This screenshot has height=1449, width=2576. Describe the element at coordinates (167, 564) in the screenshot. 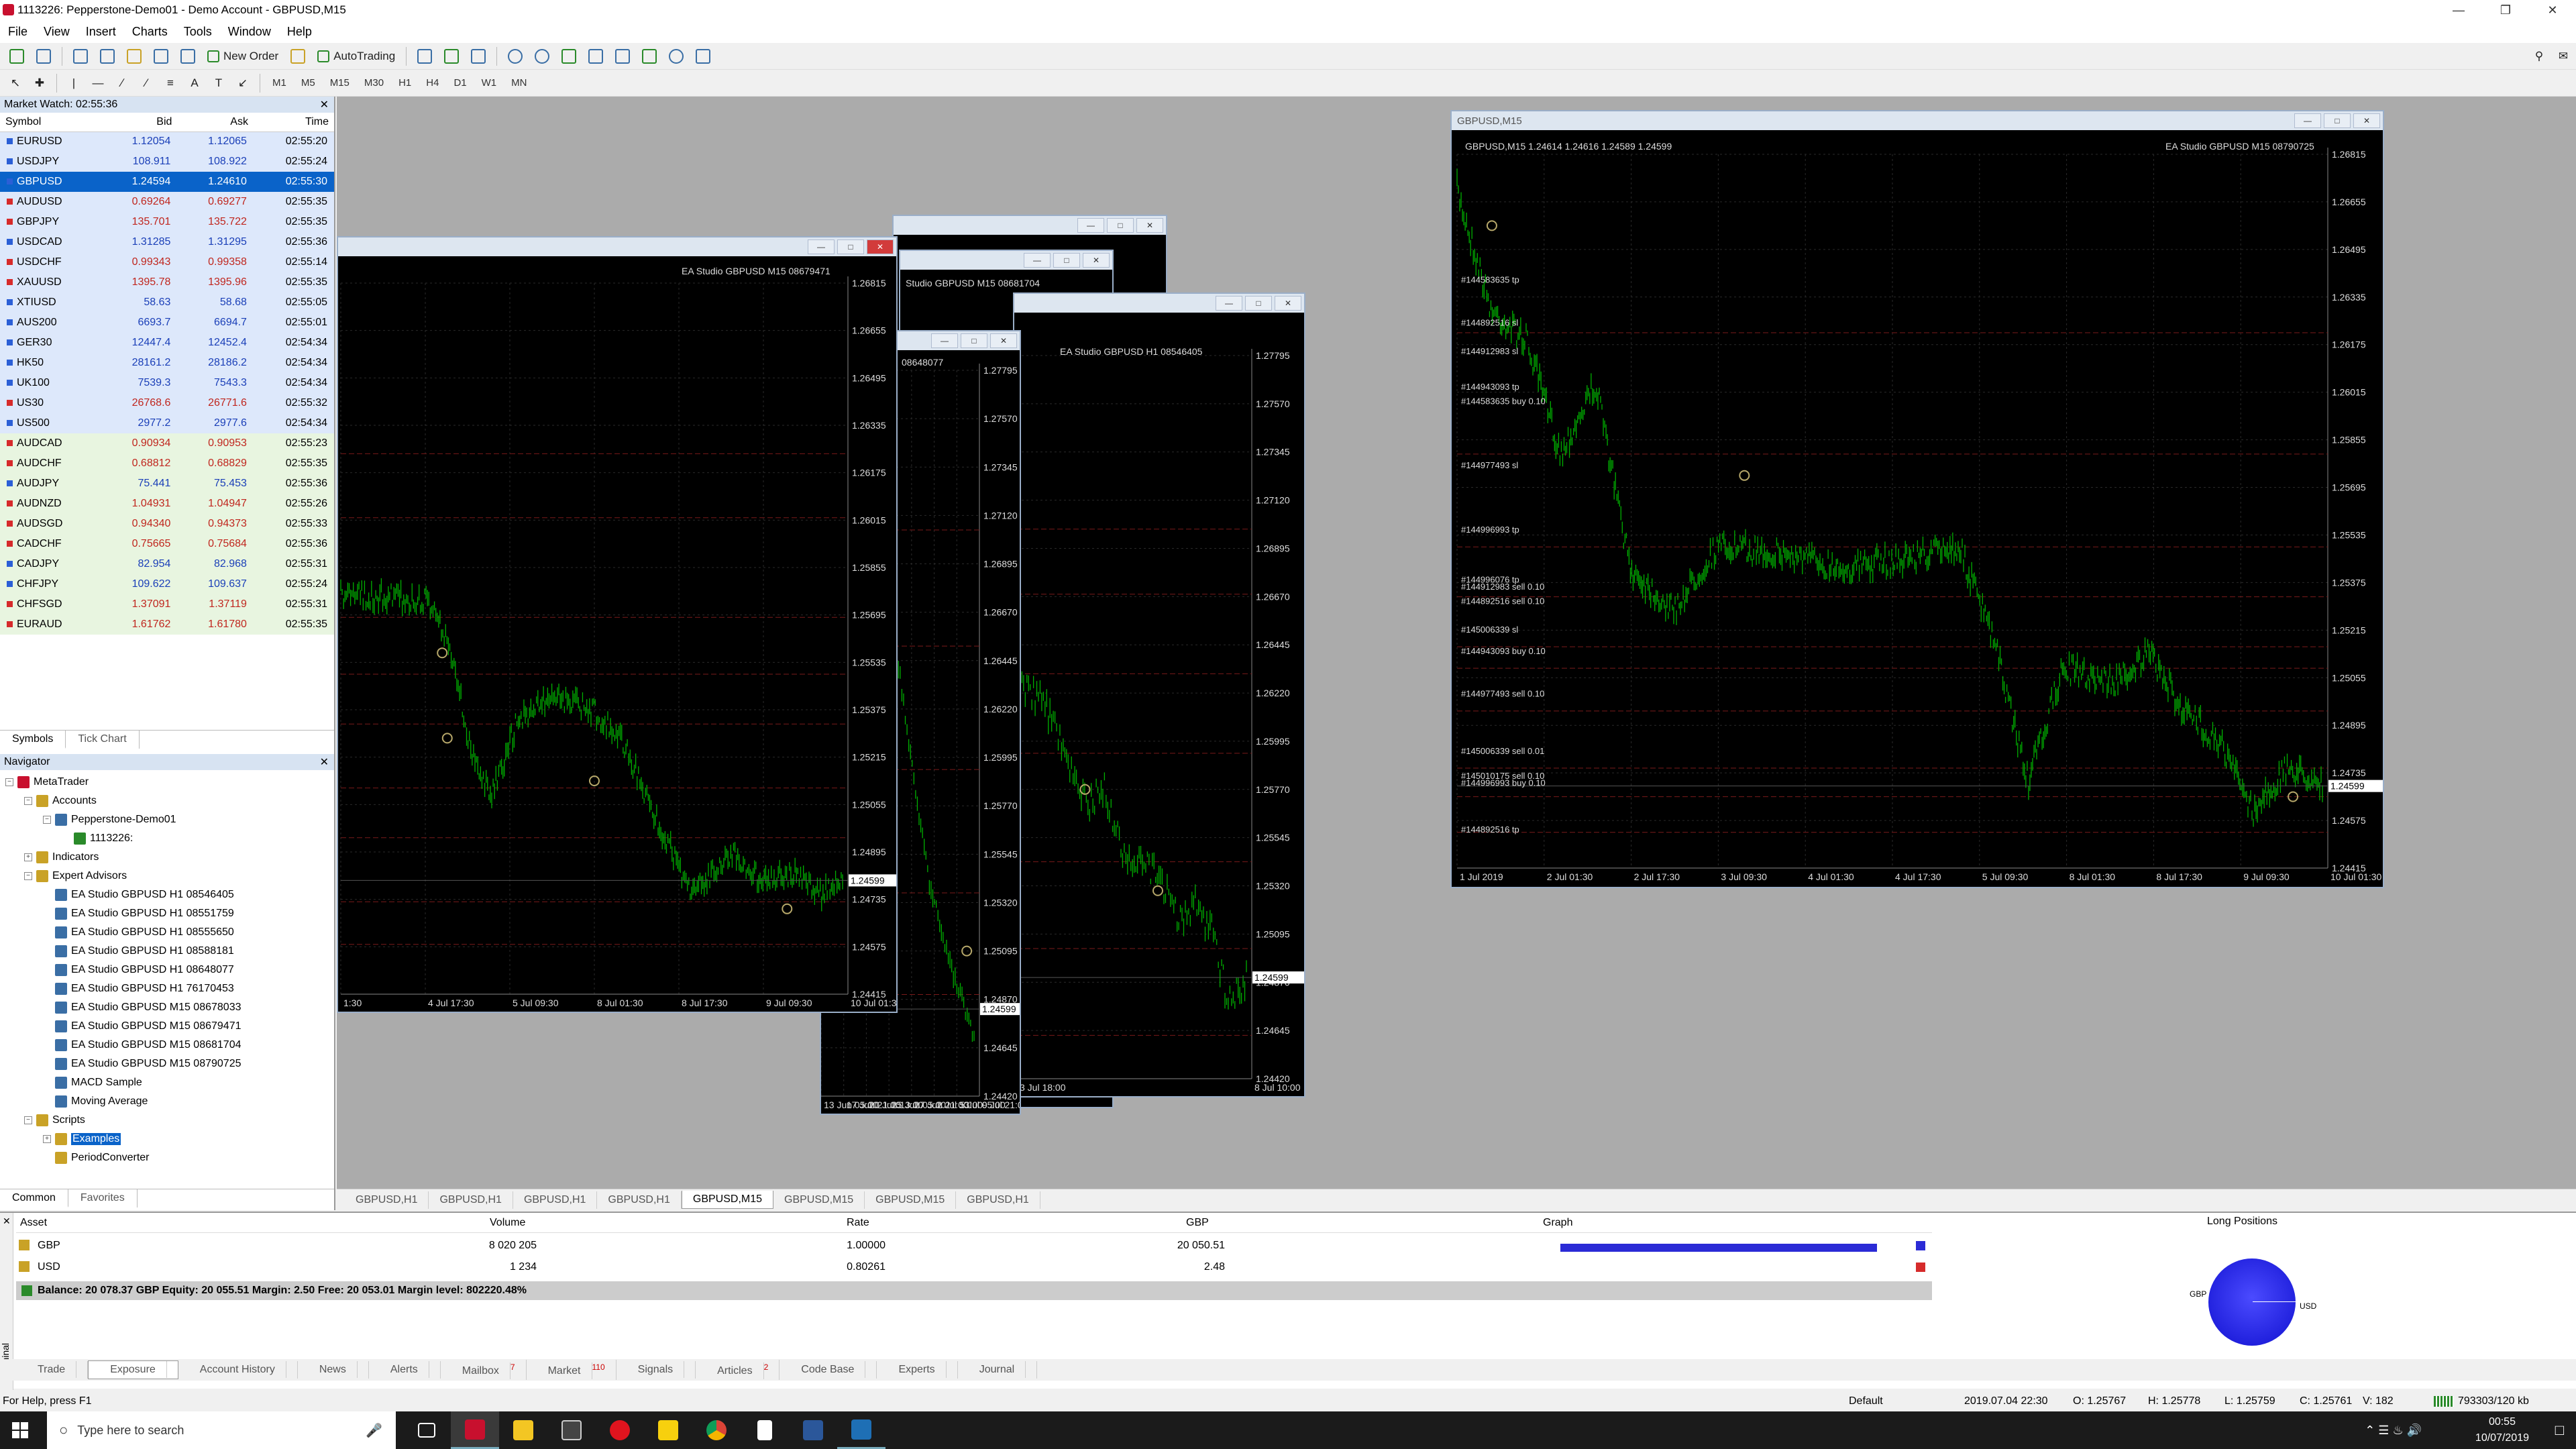

I see `market-watch-row: CADJPY 82.954 82.968 02:55:31` at that location.